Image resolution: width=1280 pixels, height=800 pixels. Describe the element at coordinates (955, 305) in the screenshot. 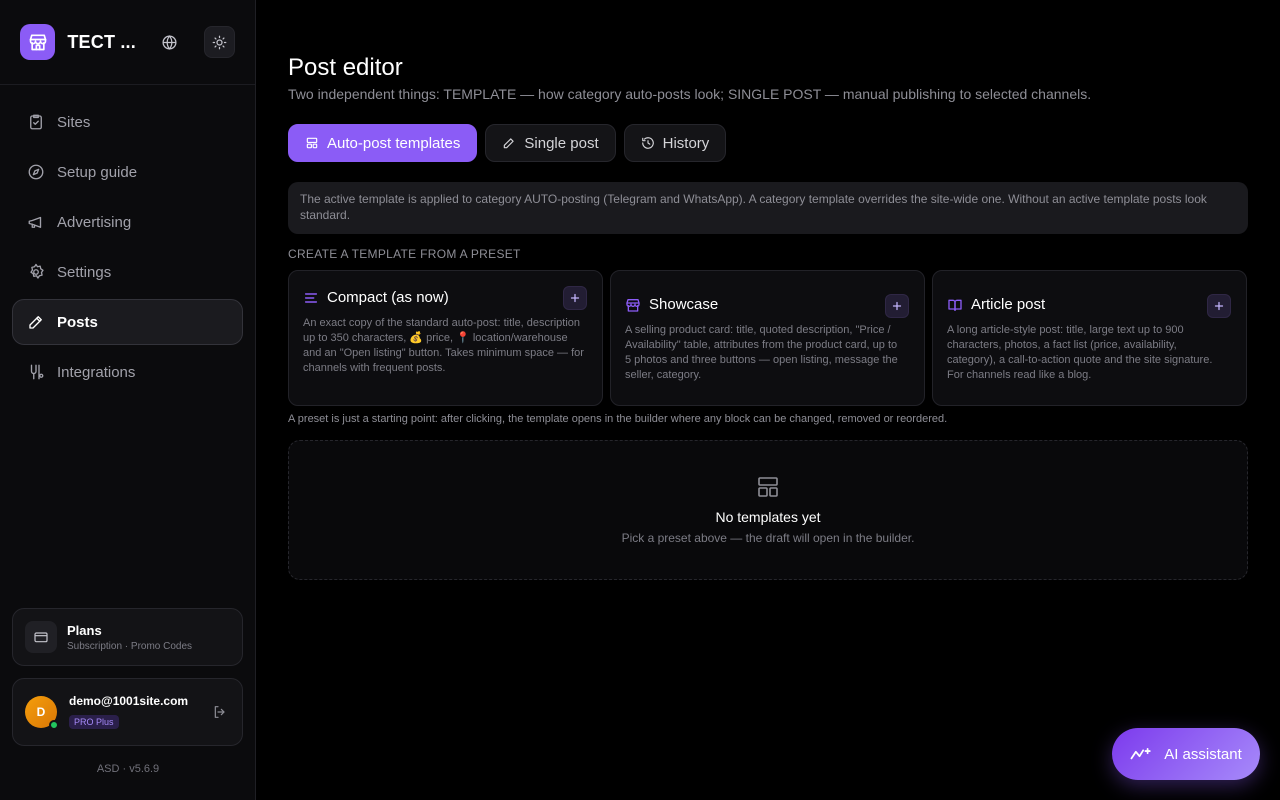

I see `book-icon` at that location.